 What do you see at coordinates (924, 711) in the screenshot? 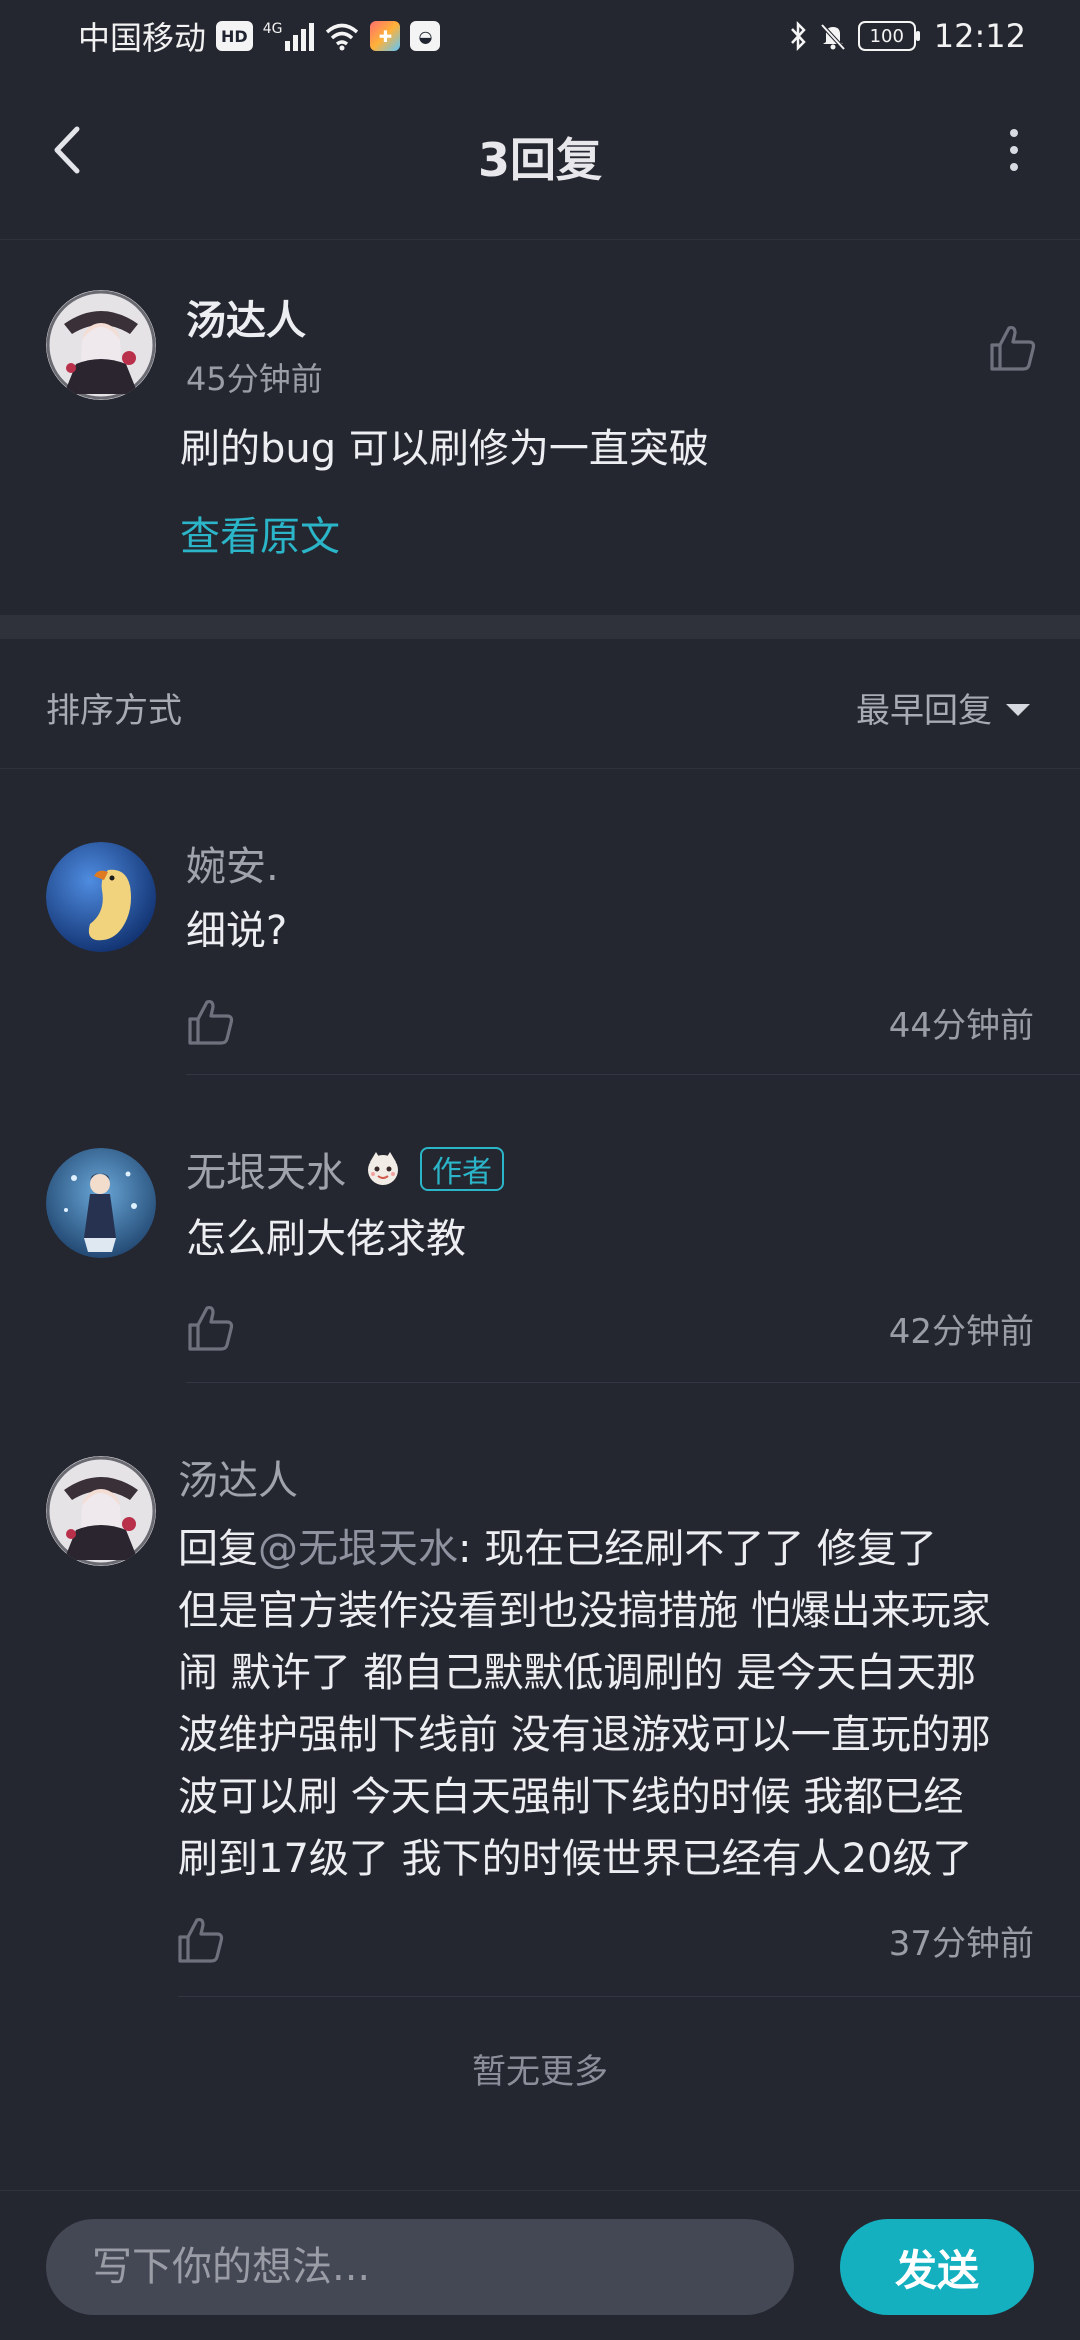
I see `sort-selected-value: 最早回复` at bounding box center [924, 711].